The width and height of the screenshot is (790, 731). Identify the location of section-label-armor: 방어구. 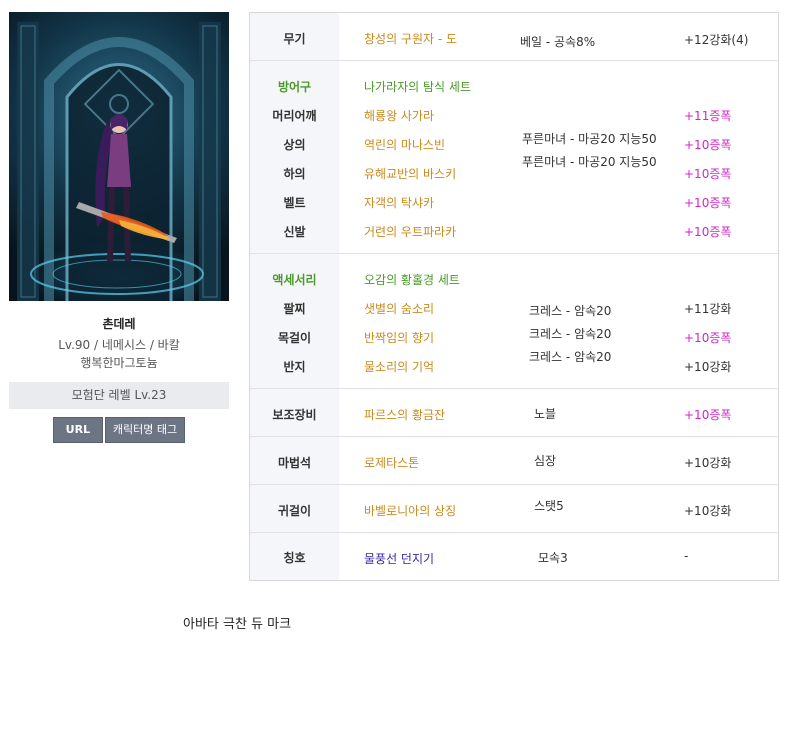
(294, 87).